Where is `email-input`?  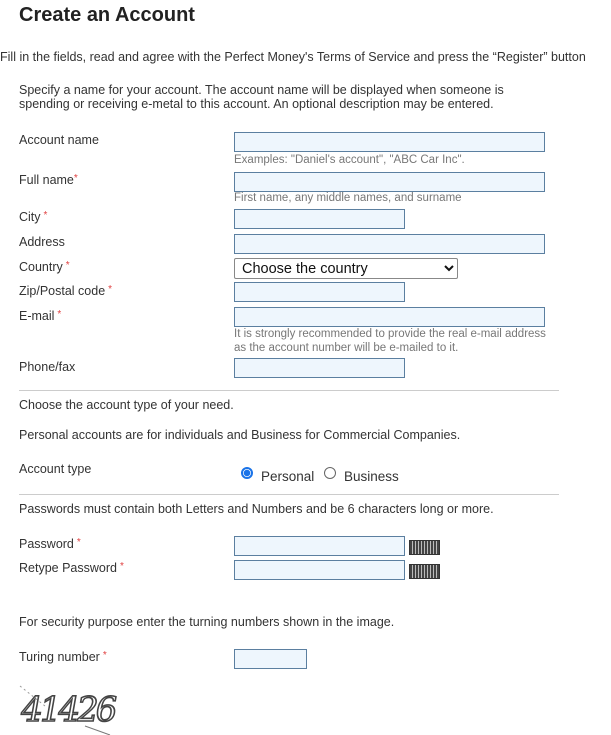
email-input is located at coordinates (389, 317).